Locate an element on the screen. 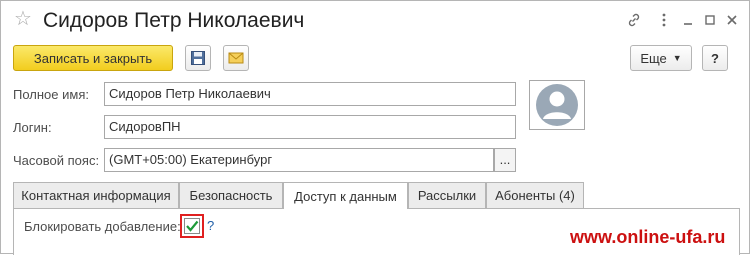 This screenshot has height=255, width=750. tab-label: Безопасность is located at coordinates (231, 195).